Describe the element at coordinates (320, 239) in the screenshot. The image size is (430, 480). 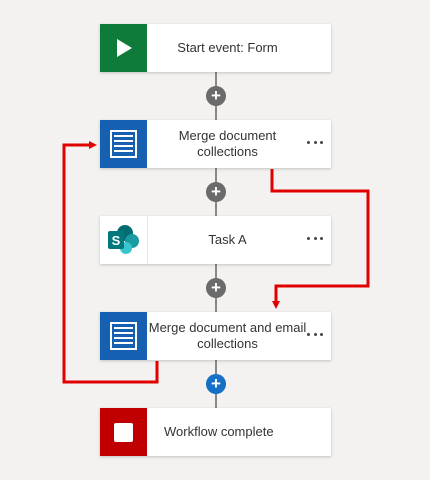
I see `annotation-arrow-down` at that location.